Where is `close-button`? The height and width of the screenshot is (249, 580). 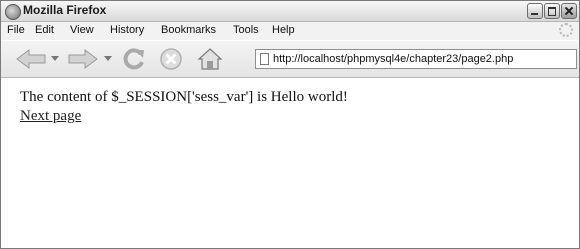
close-button is located at coordinates (569, 11).